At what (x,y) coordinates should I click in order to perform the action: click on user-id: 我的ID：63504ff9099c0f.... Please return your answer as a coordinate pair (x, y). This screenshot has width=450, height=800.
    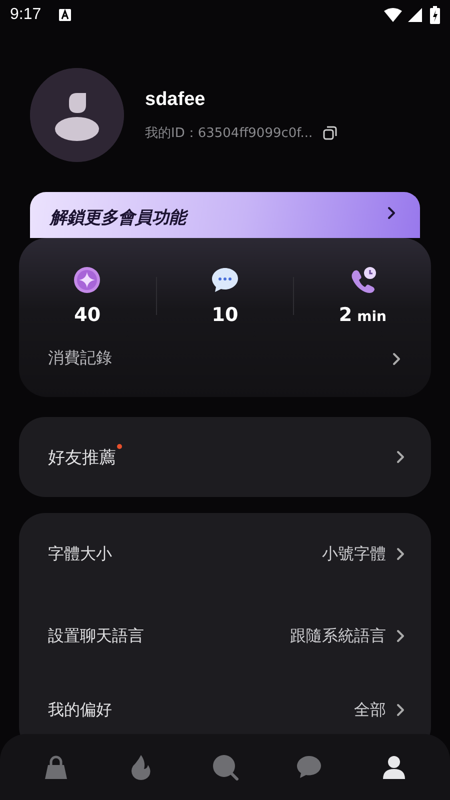
    Looking at the image, I should click on (229, 133).